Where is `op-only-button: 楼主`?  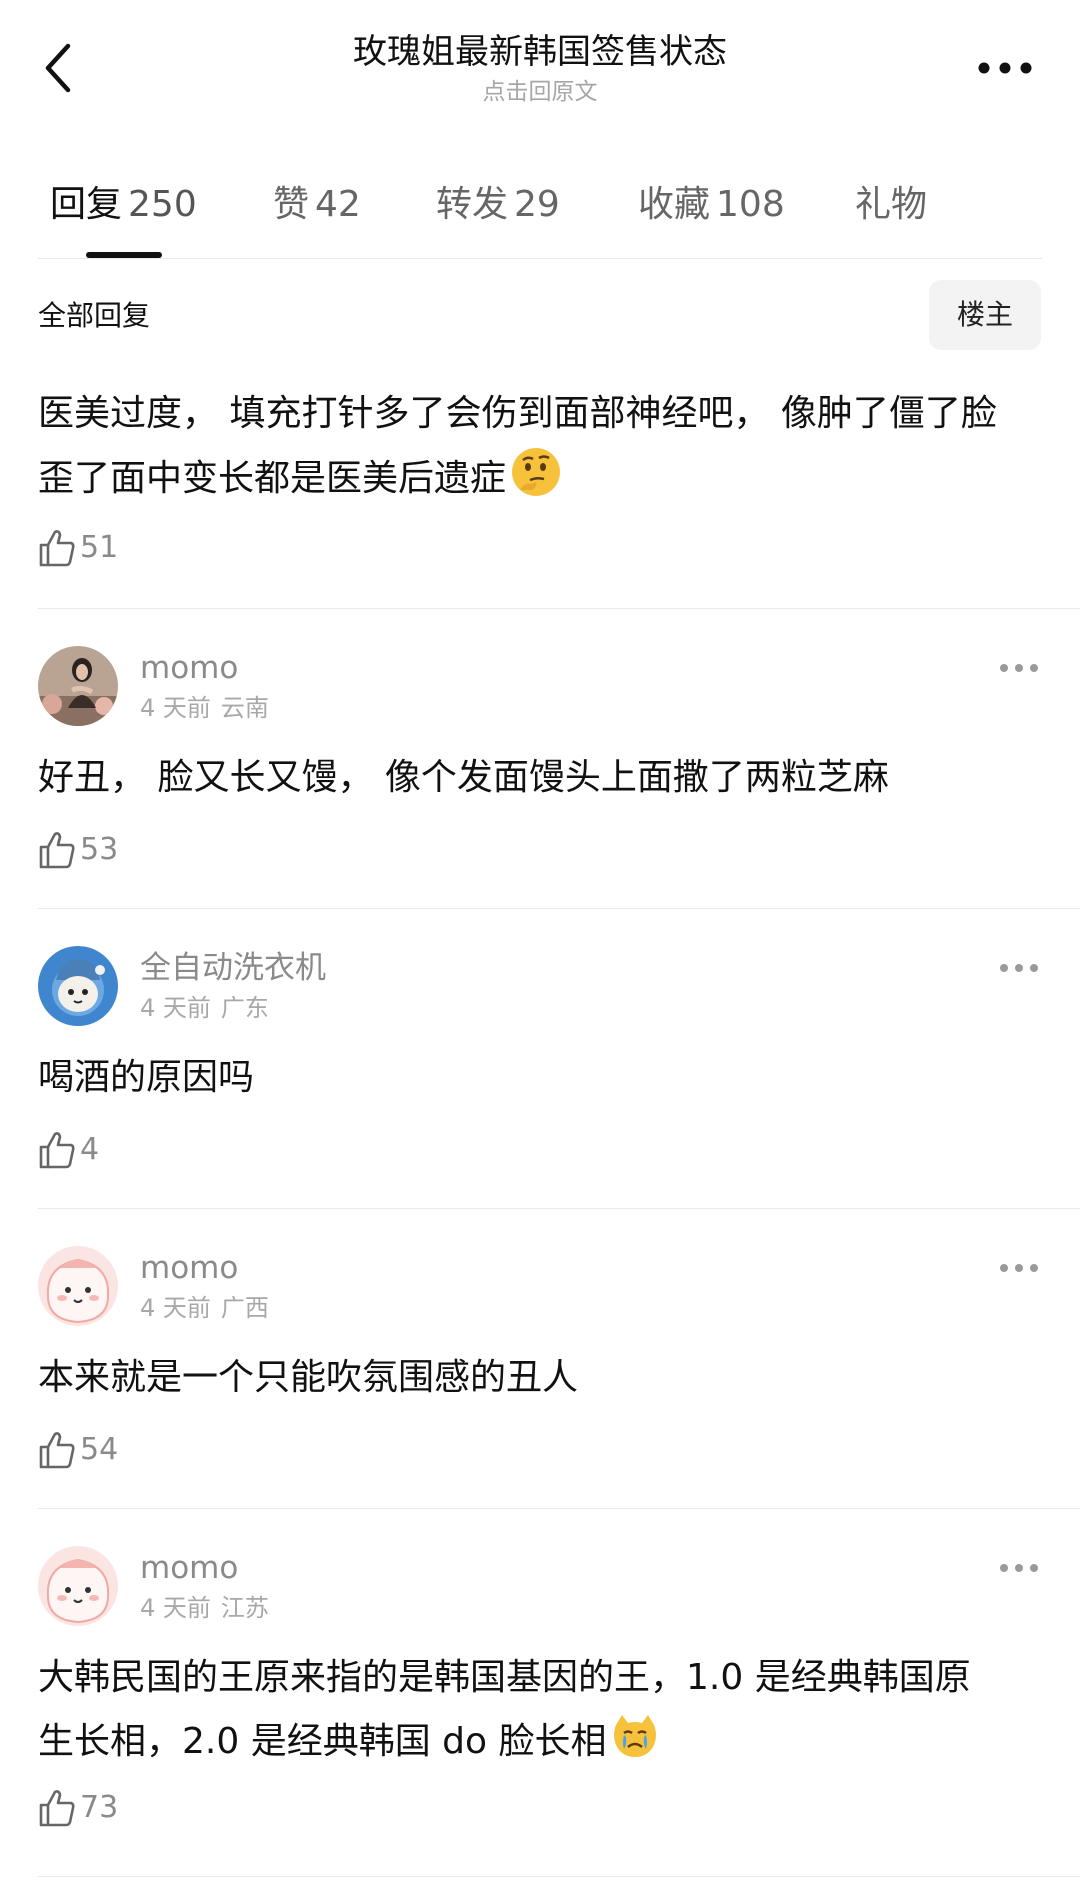
op-only-button: 楼主 is located at coordinates (985, 315).